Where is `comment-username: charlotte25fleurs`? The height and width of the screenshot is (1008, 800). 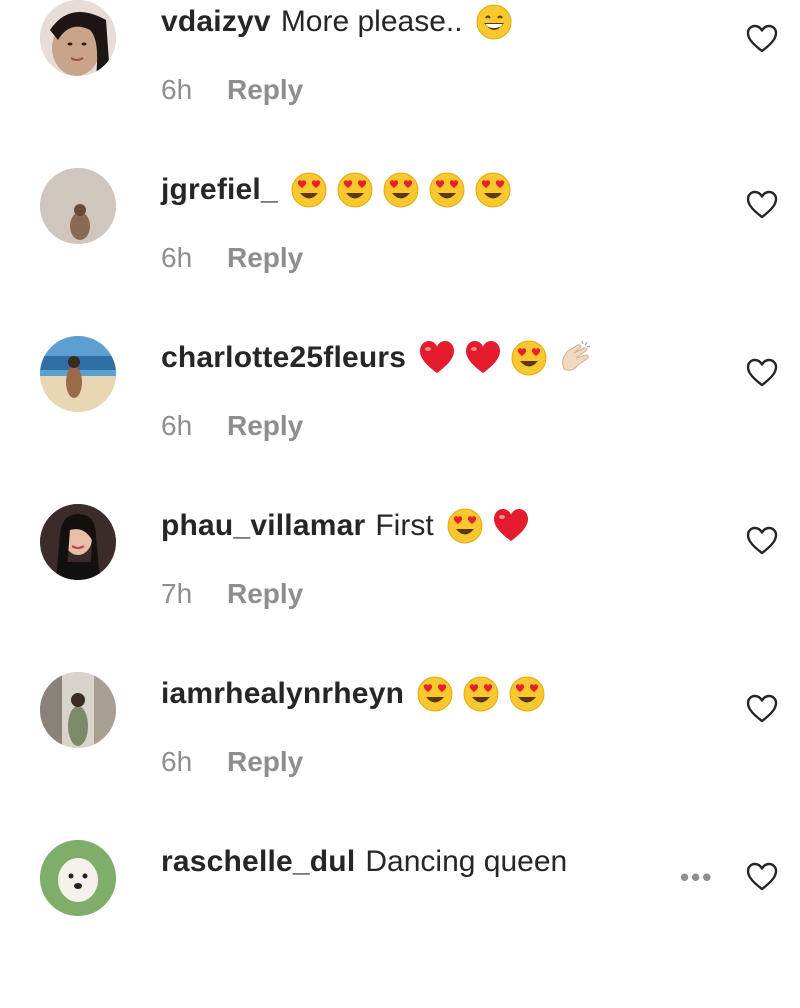
comment-username: charlotte25fleurs is located at coordinates (283, 358).